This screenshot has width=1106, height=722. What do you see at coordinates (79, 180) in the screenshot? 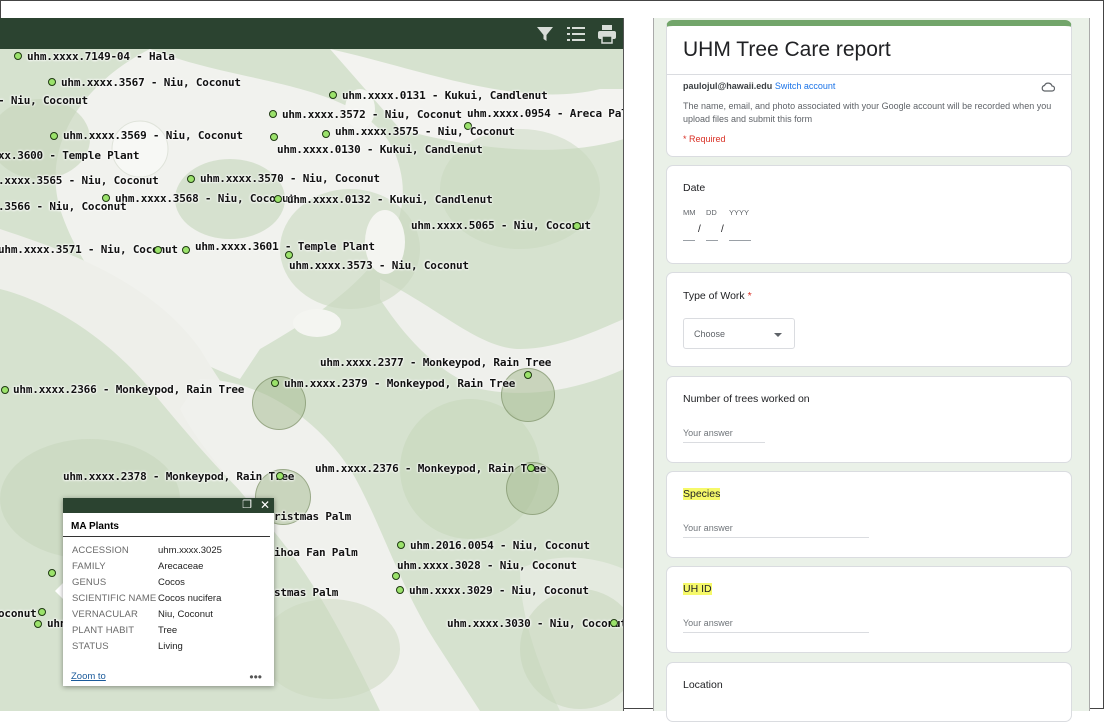
I see `tree-label: .xxxx.3565 - Niu, Coconut` at bounding box center [79, 180].